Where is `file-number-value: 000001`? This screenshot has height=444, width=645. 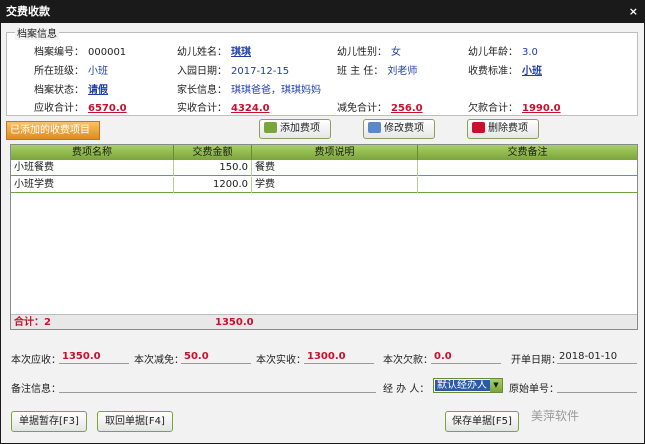
file-number-value: 000001 is located at coordinates (107, 52).